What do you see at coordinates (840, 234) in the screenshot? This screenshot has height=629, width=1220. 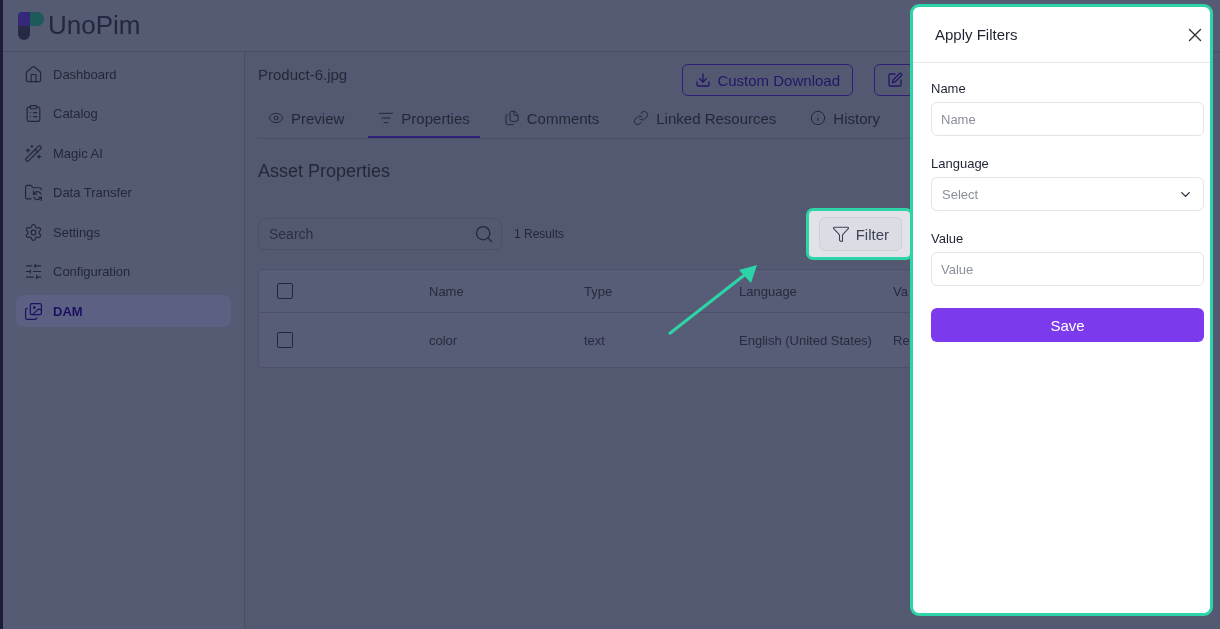 I see `funnel-icon` at bounding box center [840, 234].